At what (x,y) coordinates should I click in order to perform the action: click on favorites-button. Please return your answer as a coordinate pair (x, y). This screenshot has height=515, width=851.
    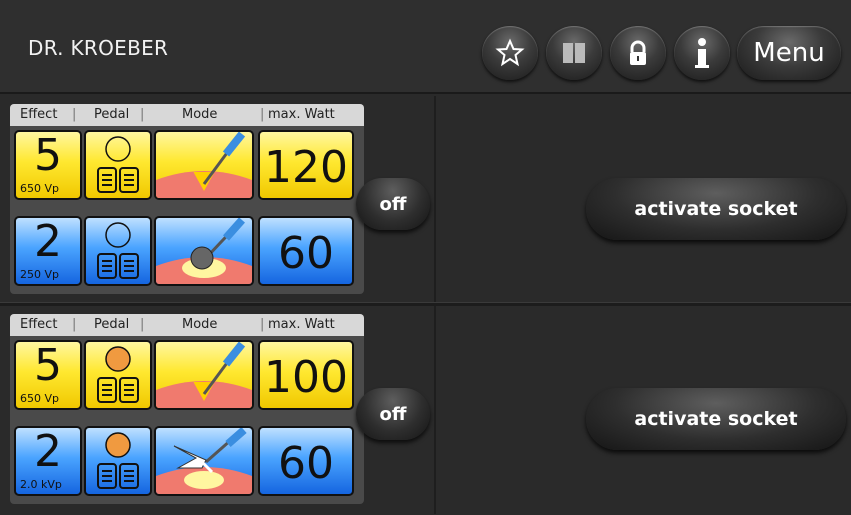
    Looking at the image, I should click on (510, 53).